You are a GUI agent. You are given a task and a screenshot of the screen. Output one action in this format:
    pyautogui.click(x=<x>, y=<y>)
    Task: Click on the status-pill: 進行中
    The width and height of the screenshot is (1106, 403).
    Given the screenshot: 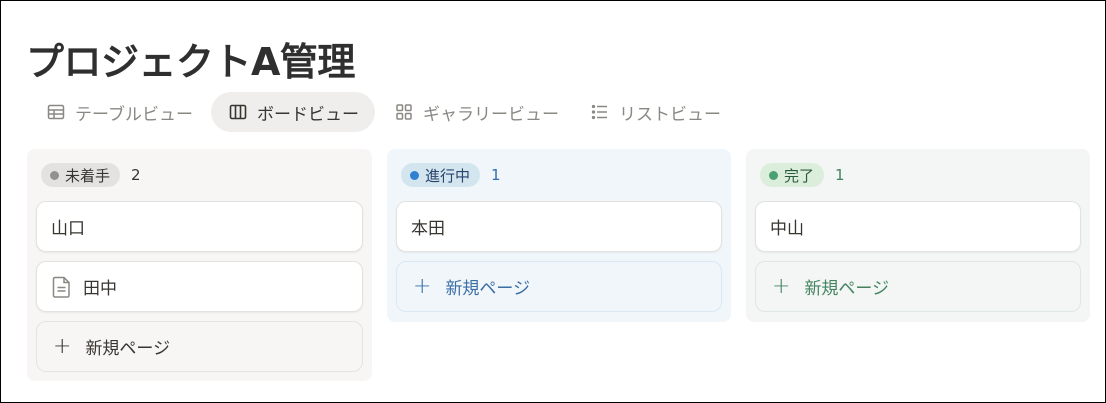 What is the action you would take?
    pyautogui.click(x=441, y=175)
    